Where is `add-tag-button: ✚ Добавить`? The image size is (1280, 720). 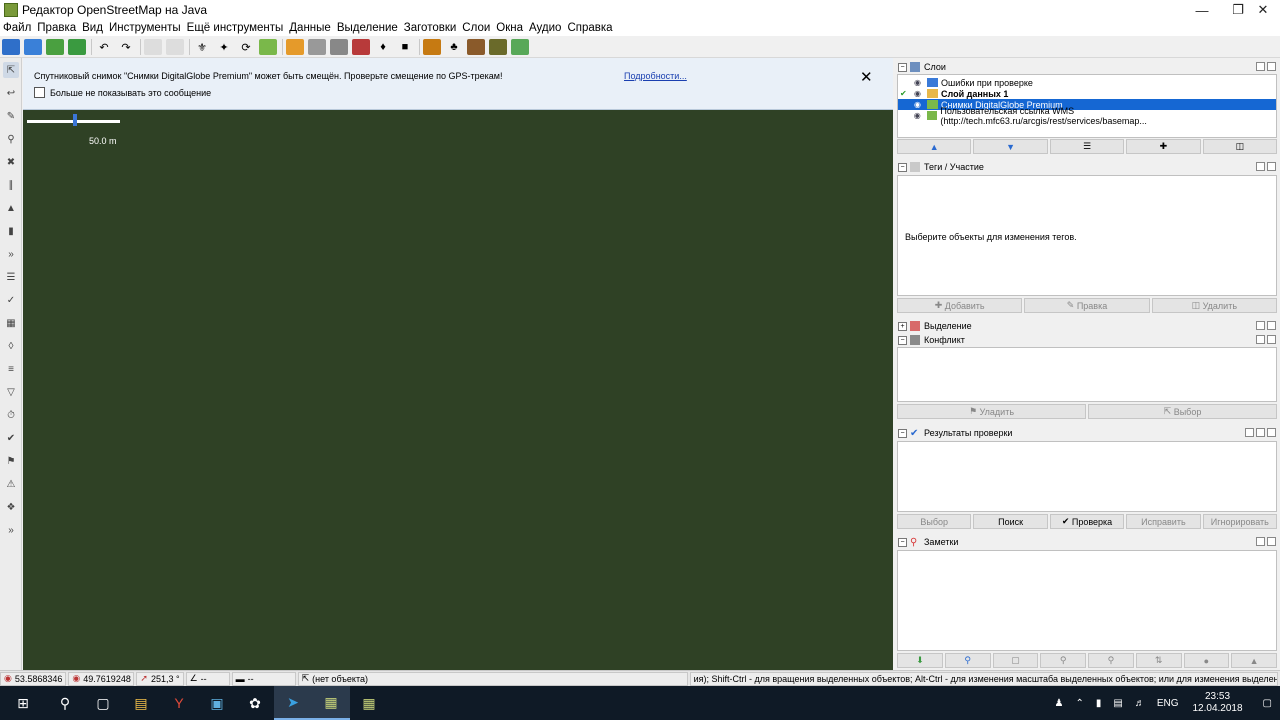 add-tag-button: ✚ Добавить is located at coordinates (960, 305).